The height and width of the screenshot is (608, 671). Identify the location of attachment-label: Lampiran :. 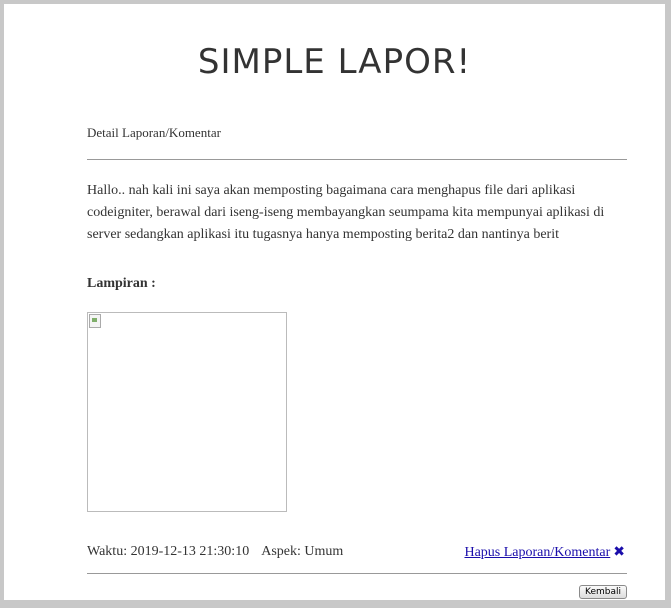
(121, 283).